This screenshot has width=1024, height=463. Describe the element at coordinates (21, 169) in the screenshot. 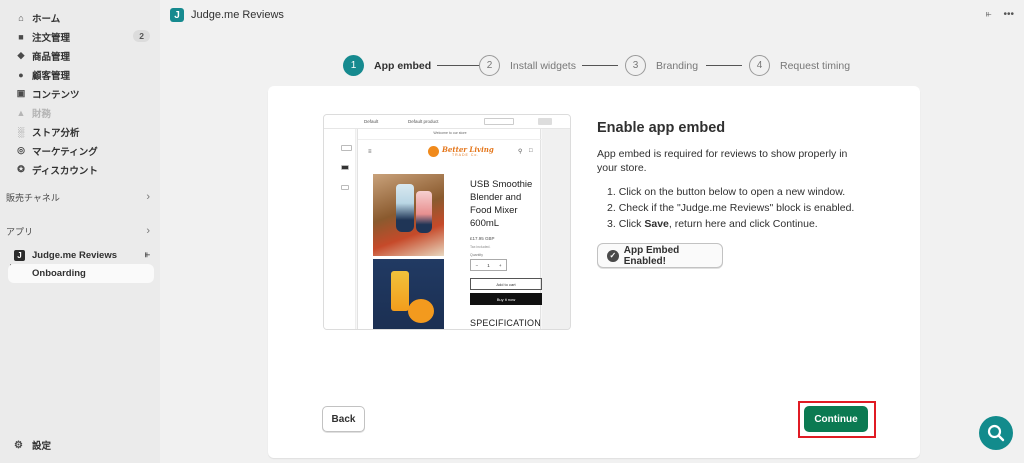

I see `discount-icon: ✪` at that location.